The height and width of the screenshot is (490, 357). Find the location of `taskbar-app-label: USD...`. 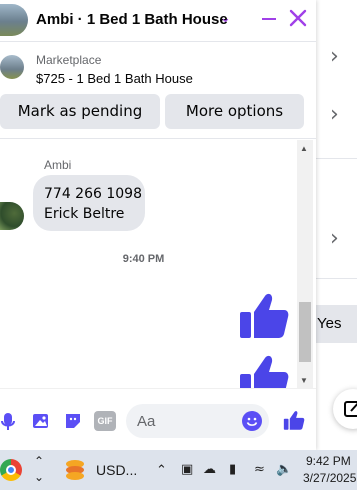

taskbar-app-label: USD... is located at coordinates (116, 470).